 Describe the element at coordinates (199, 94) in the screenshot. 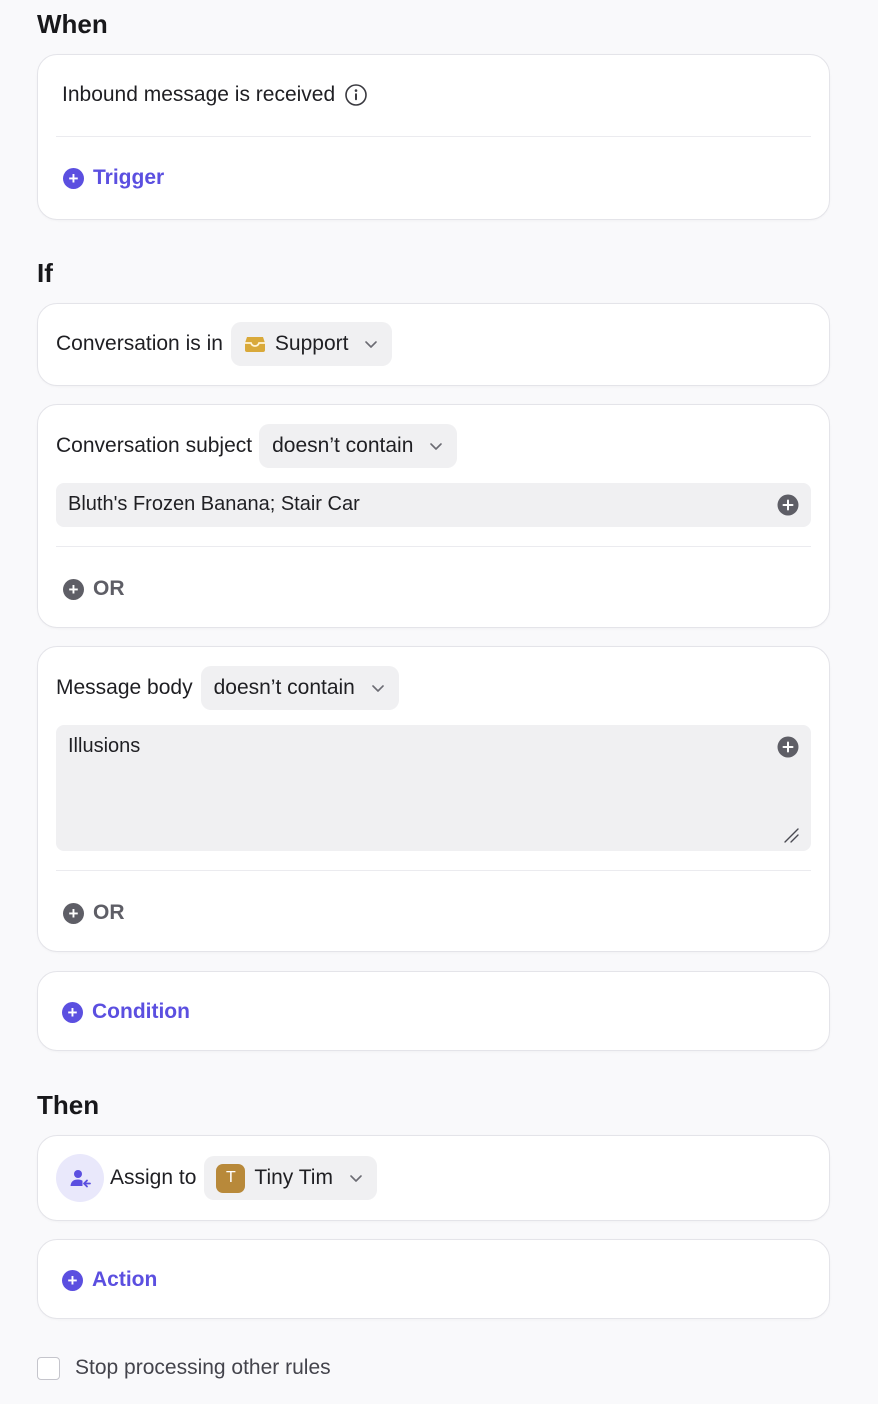

I see `trigger-text: Inbound message is received` at that location.